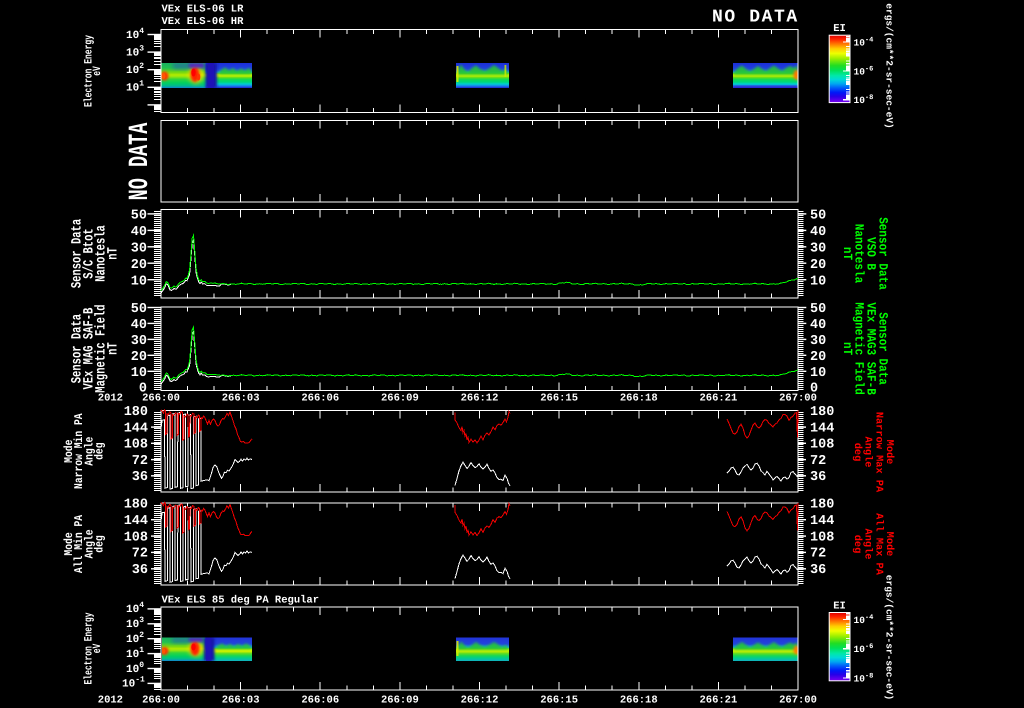 The image size is (1024, 708). I want to click on svg-text: VEx ELS-06 HR, so click(203, 22).